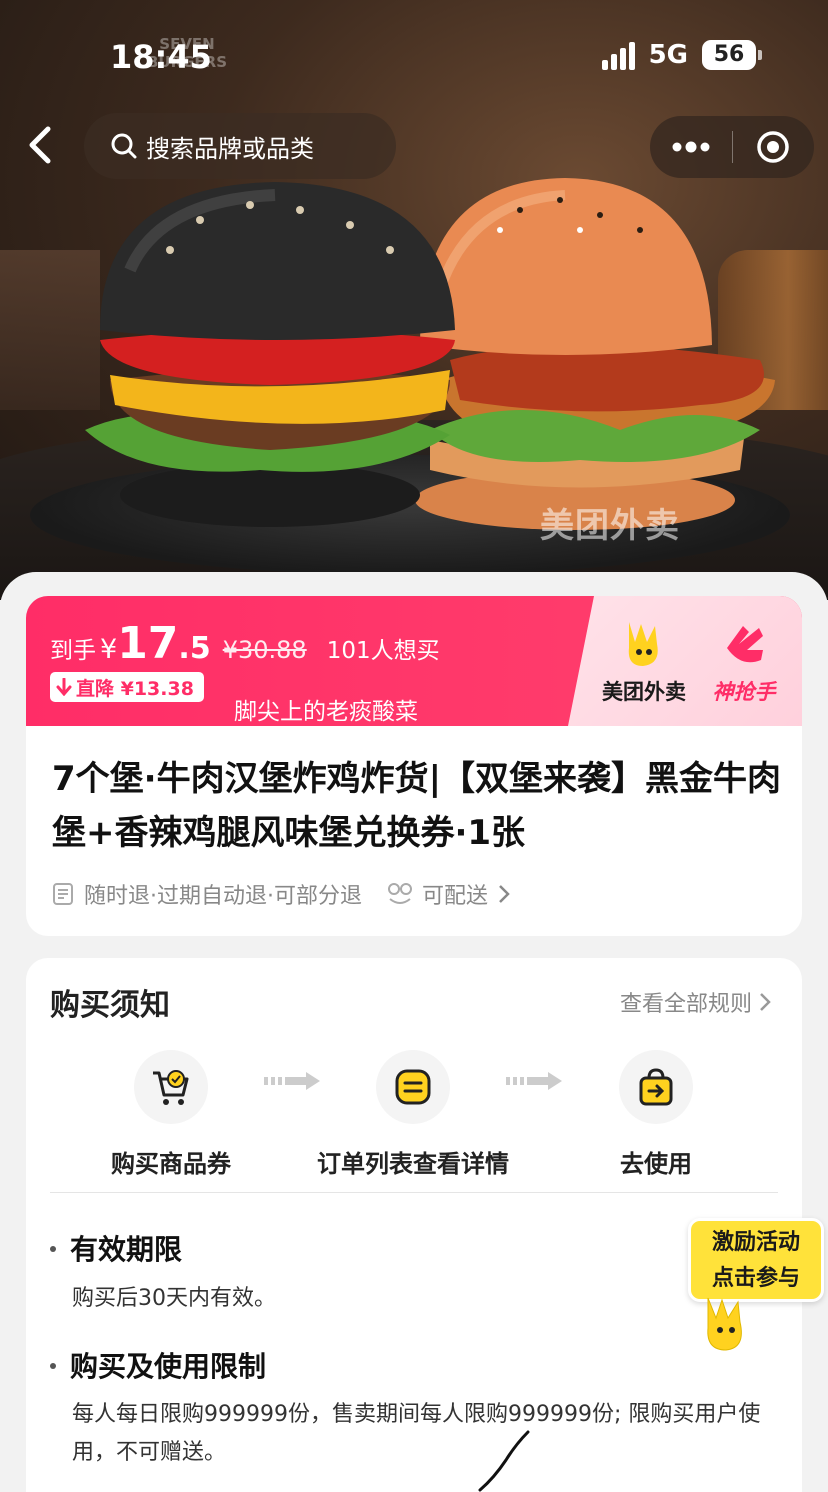 Image resolution: width=828 pixels, height=1492 pixels. I want to click on step-label: 去使用, so click(656, 1164).